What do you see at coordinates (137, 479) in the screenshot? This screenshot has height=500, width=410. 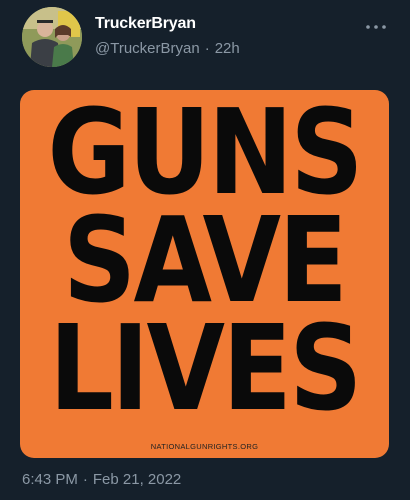 I see `post-date: Feb 21, 2022` at bounding box center [137, 479].